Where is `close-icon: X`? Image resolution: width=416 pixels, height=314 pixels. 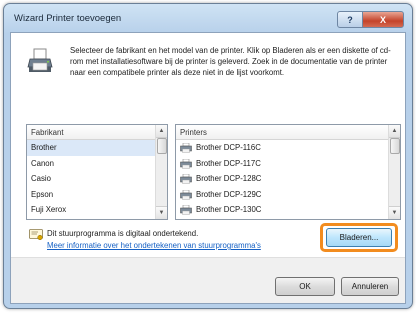
close-icon: X is located at coordinates (382, 19).